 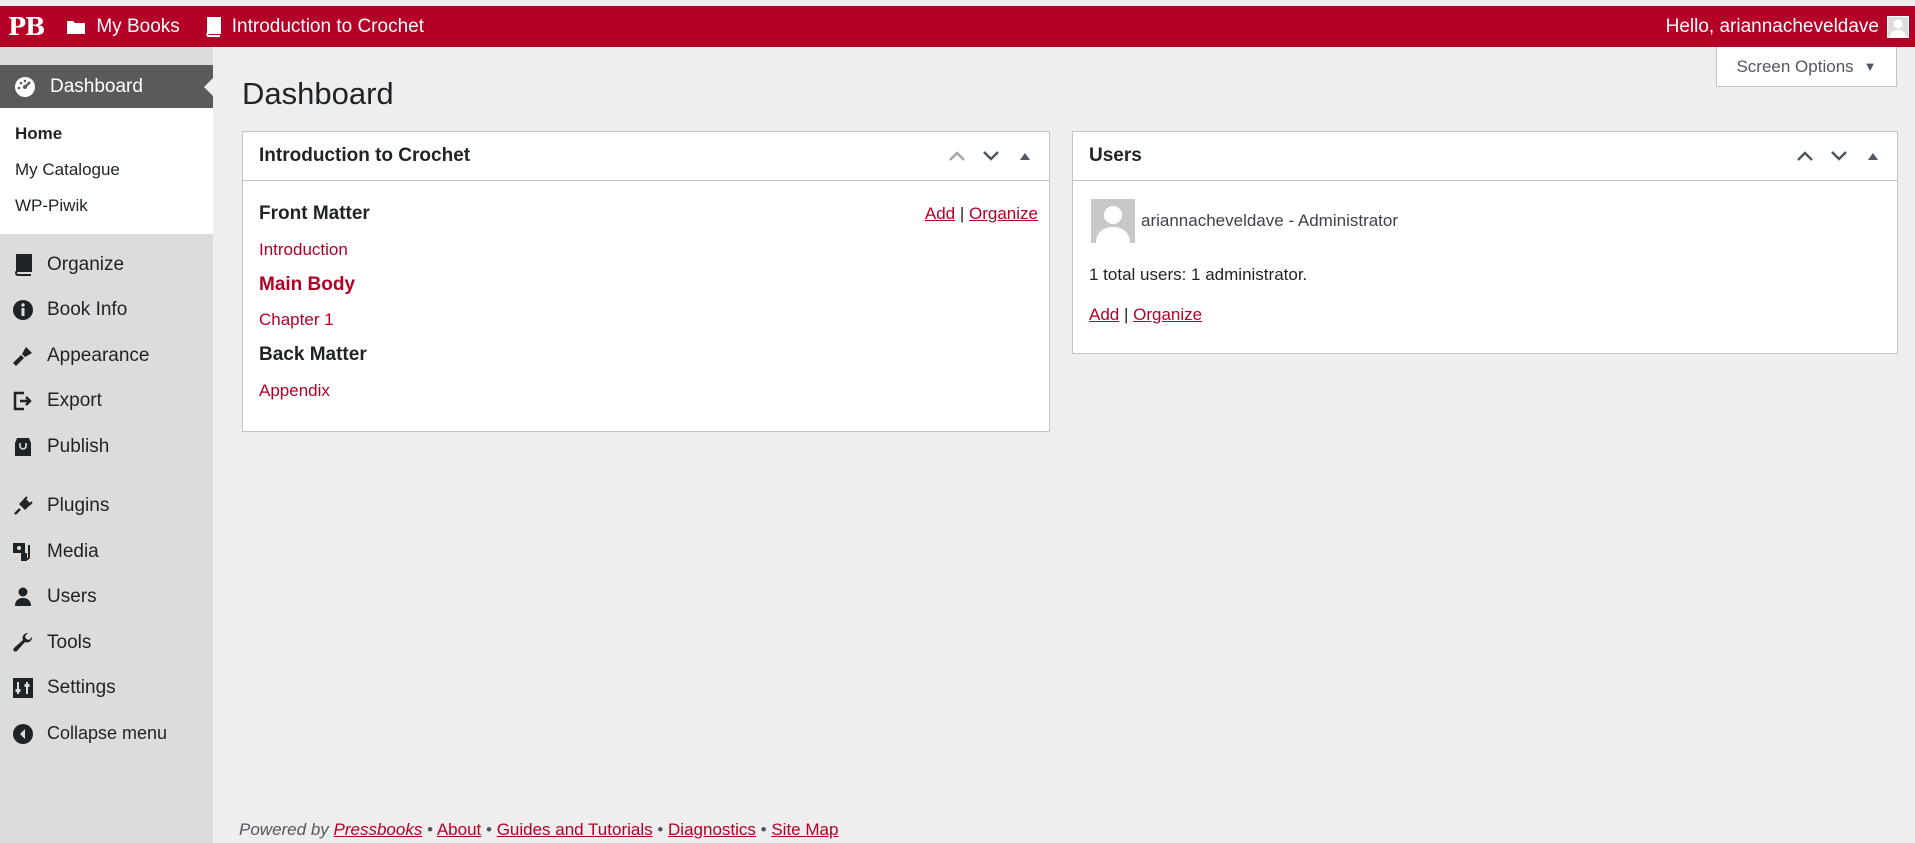 What do you see at coordinates (1167, 314) in the screenshot?
I see `organize-users-link: Organize` at bounding box center [1167, 314].